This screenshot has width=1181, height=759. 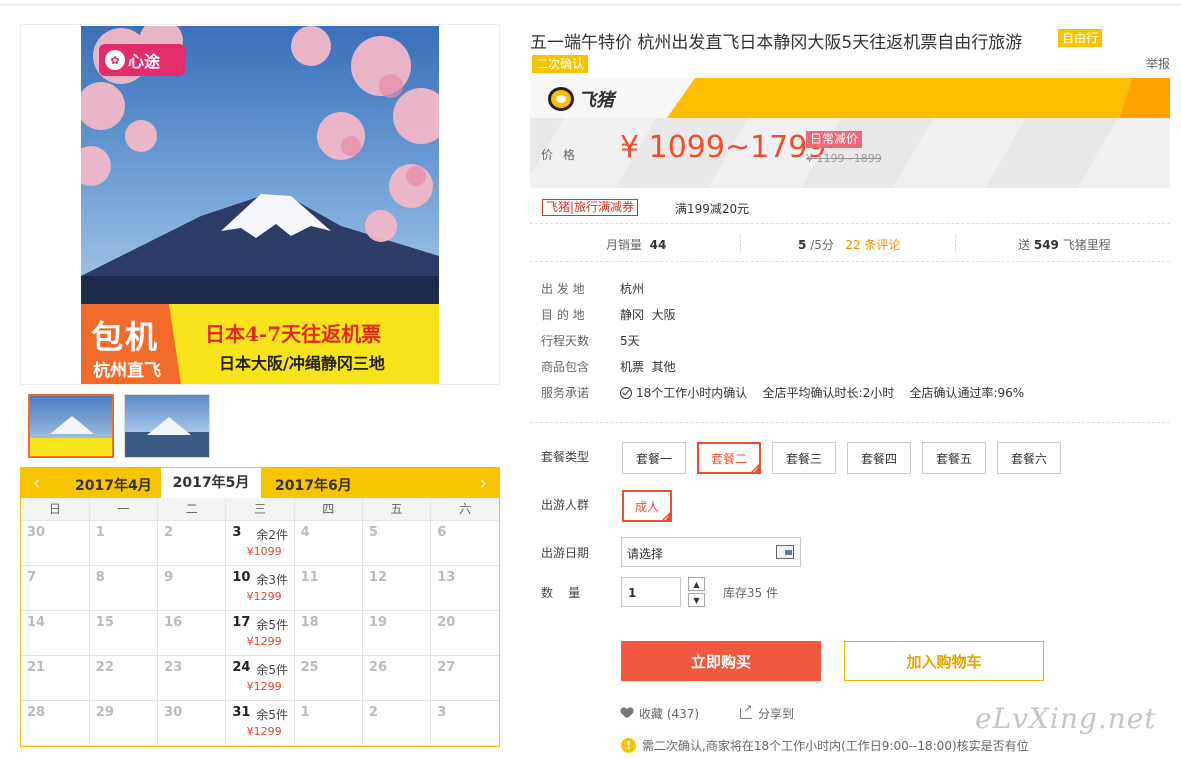 I want to click on calendar-day: 27, so click(x=464, y=678).